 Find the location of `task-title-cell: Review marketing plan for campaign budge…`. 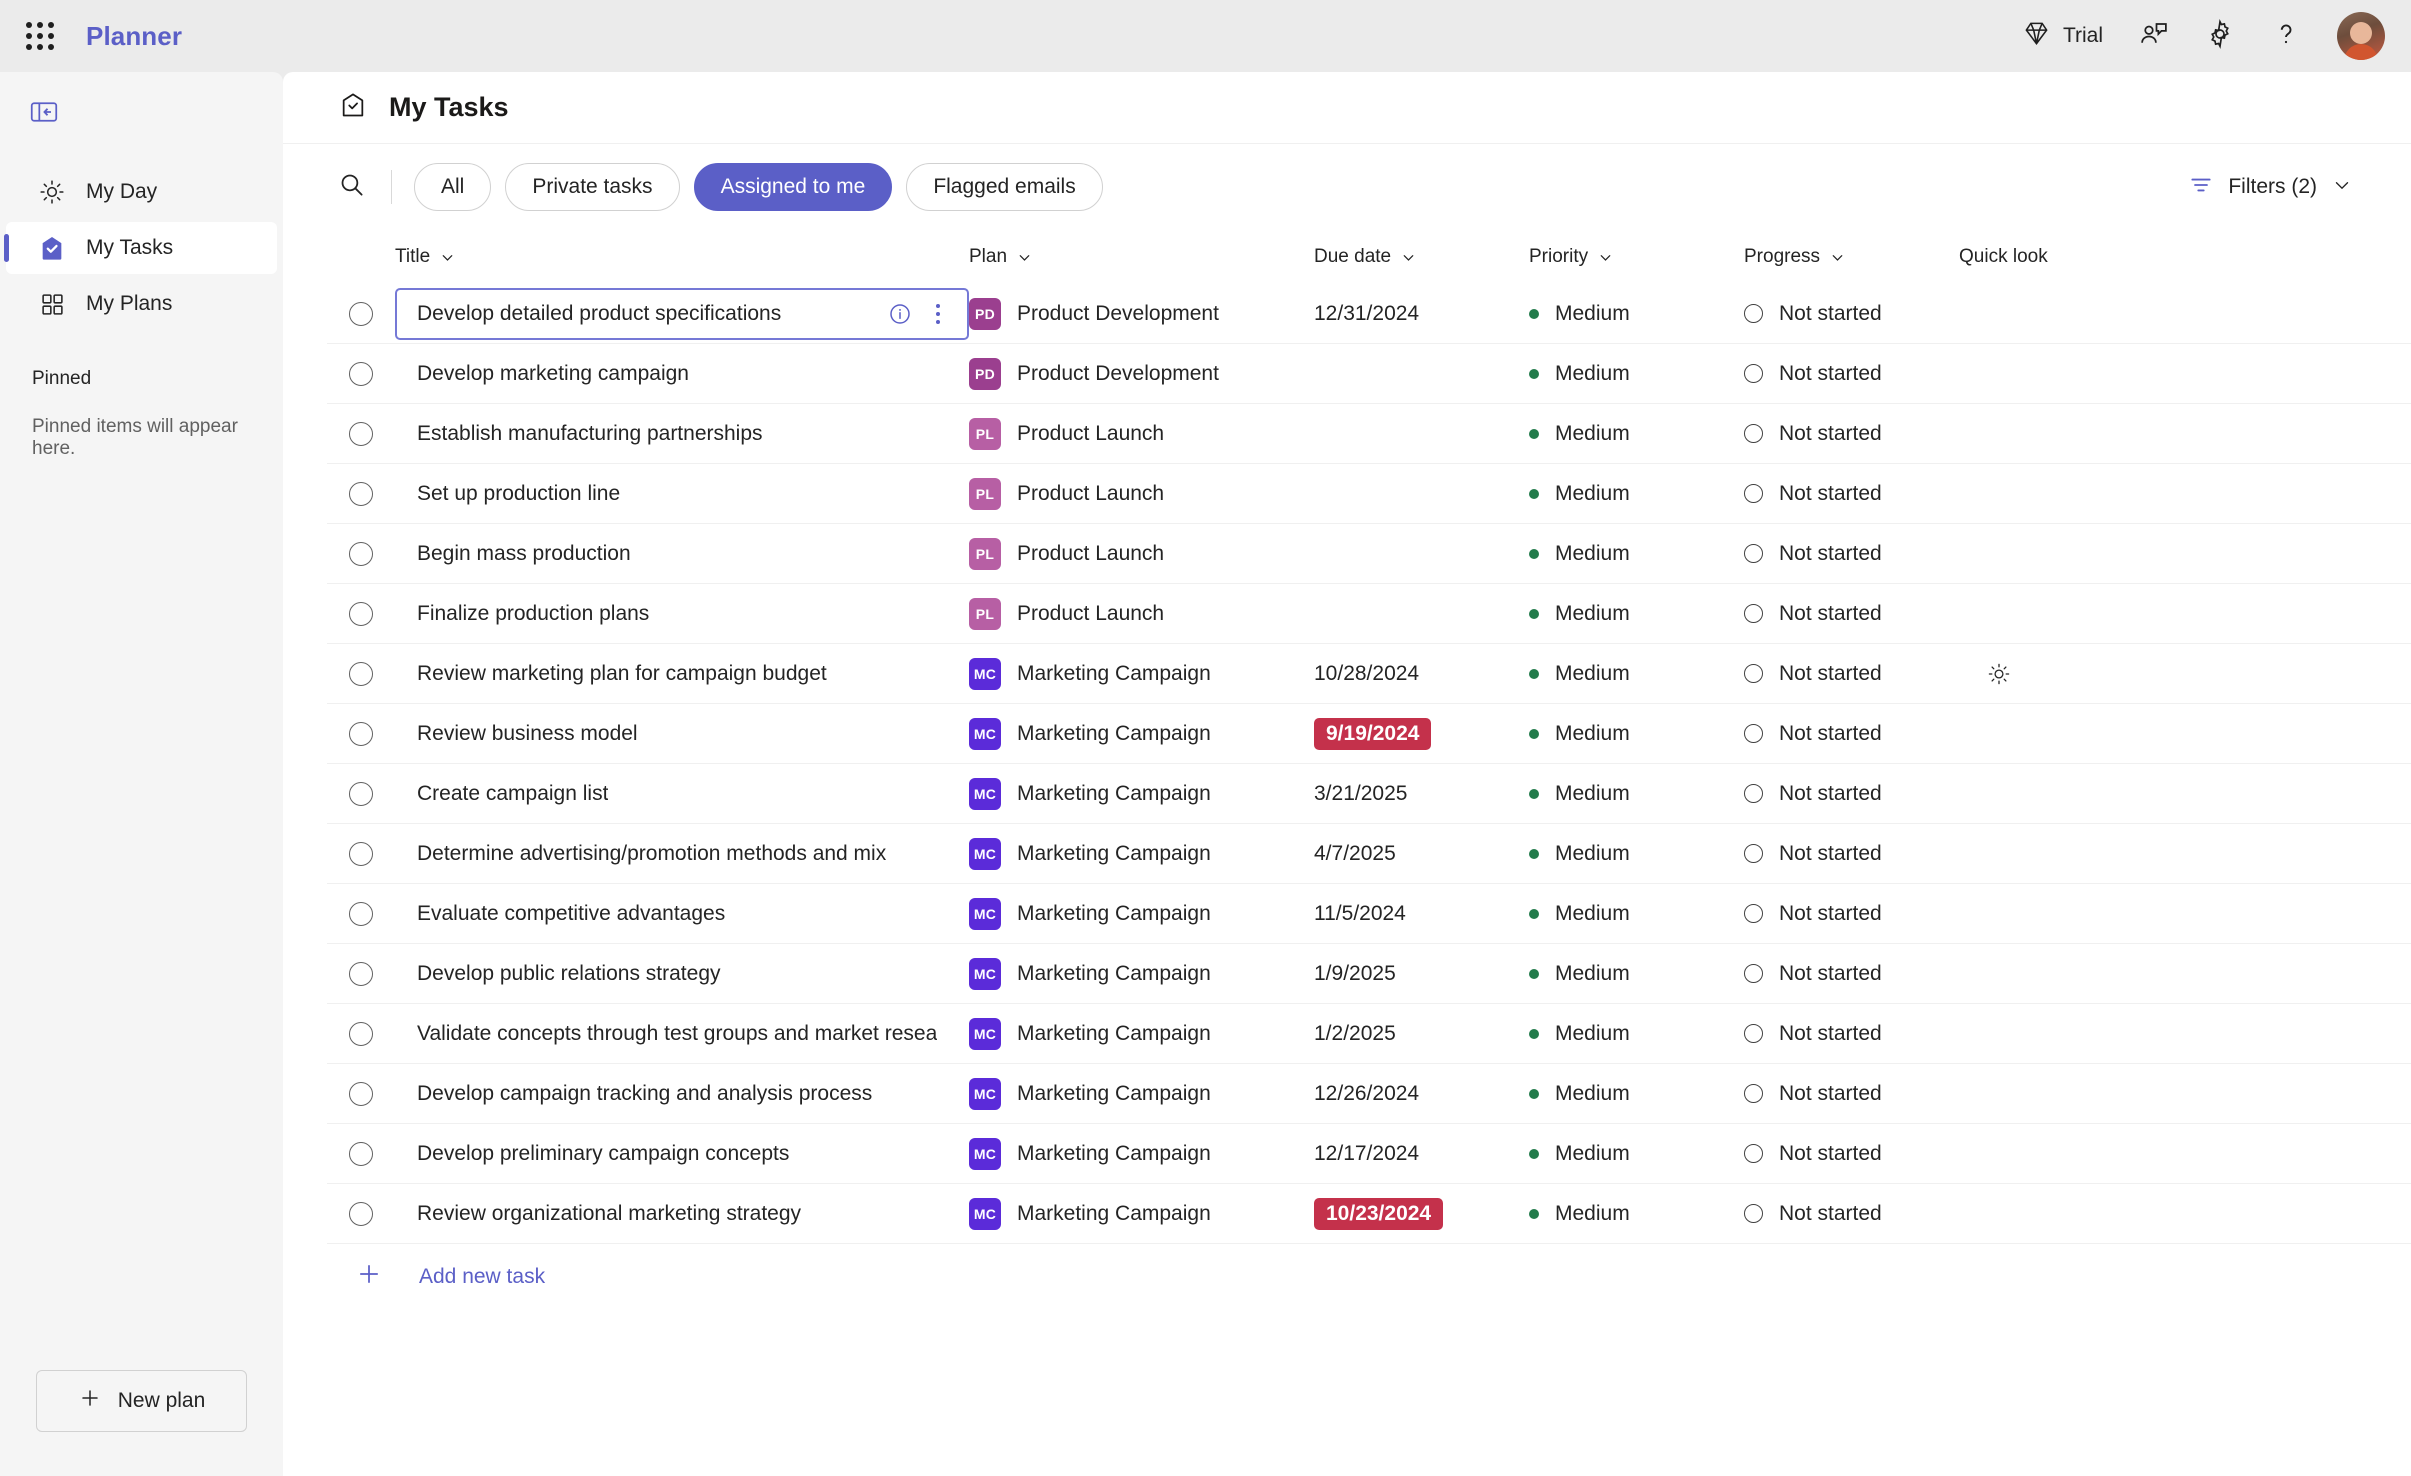

task-title-cell: Review marketing plan for campaign budge… is located at coordinates (682, 674).